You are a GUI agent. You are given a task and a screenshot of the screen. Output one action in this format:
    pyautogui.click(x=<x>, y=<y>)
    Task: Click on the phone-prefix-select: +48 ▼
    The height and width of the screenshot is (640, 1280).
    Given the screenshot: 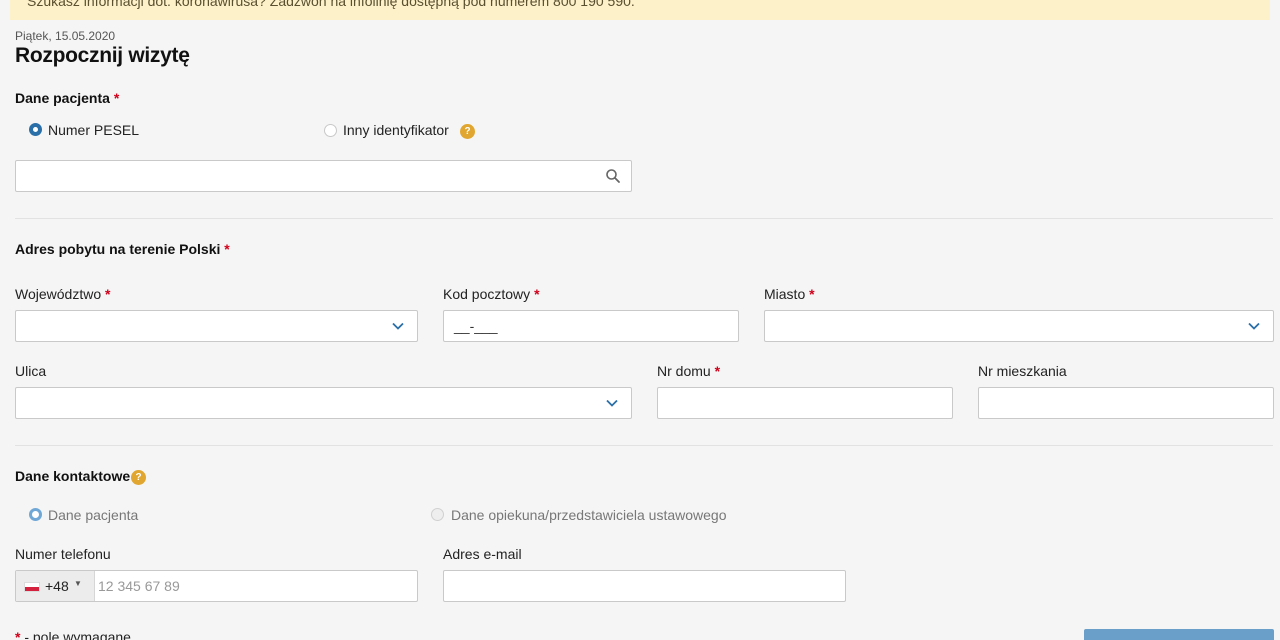 What is the action you would take?
    pyautogui.click(x=55, y=586)
    